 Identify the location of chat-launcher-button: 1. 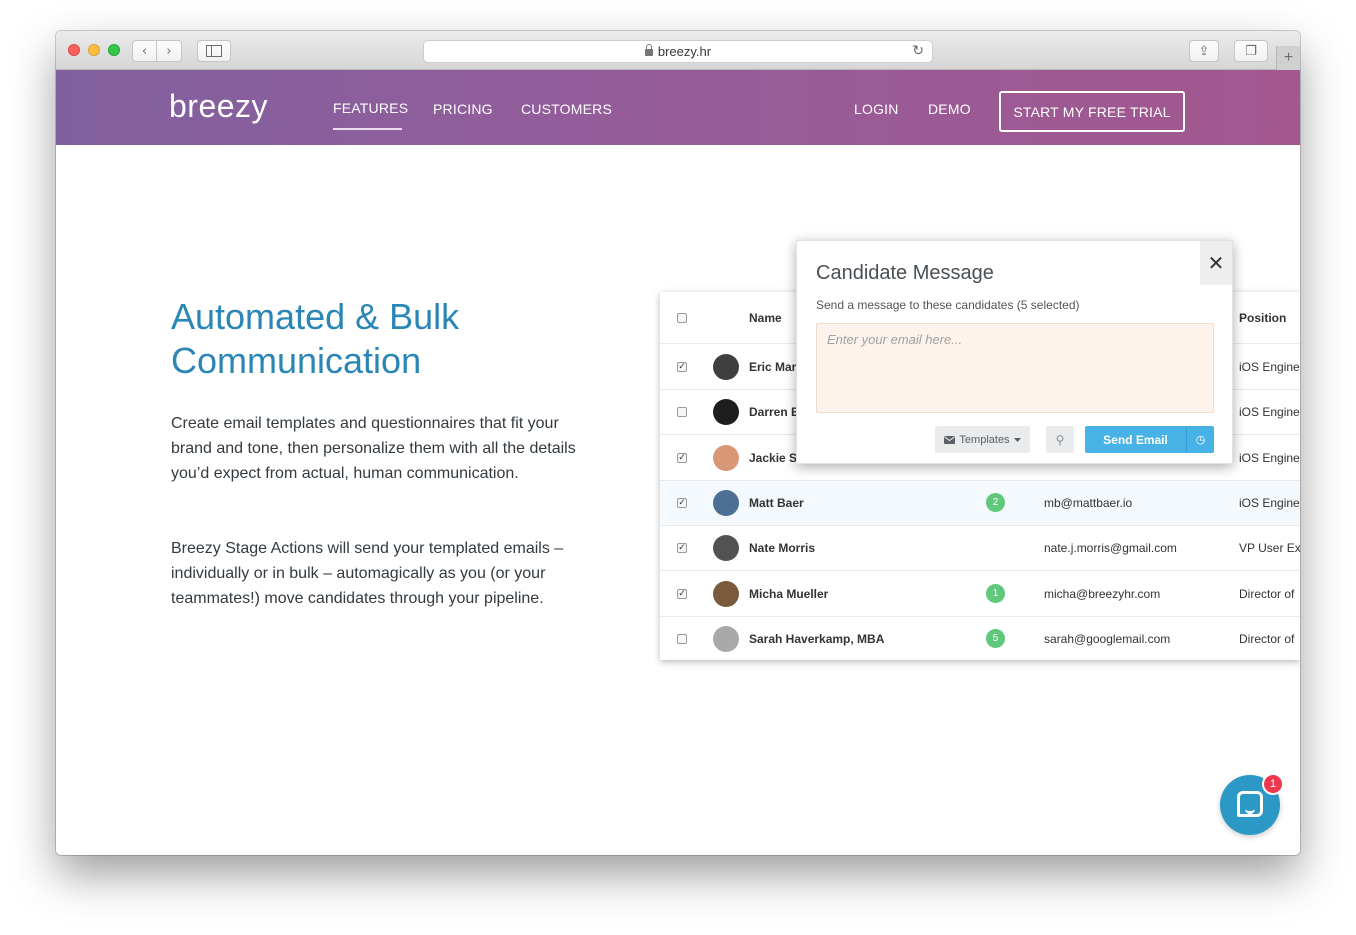
(1252, 804).